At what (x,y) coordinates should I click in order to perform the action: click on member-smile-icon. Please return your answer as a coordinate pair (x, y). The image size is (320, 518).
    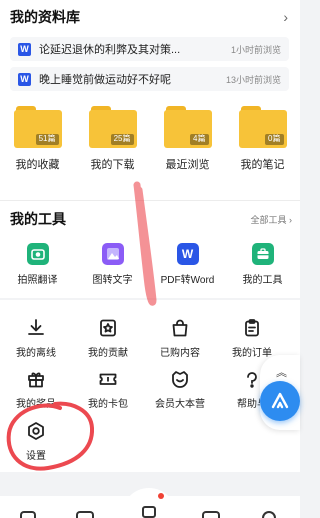
    Looking at the image, I should click on (180, 379).